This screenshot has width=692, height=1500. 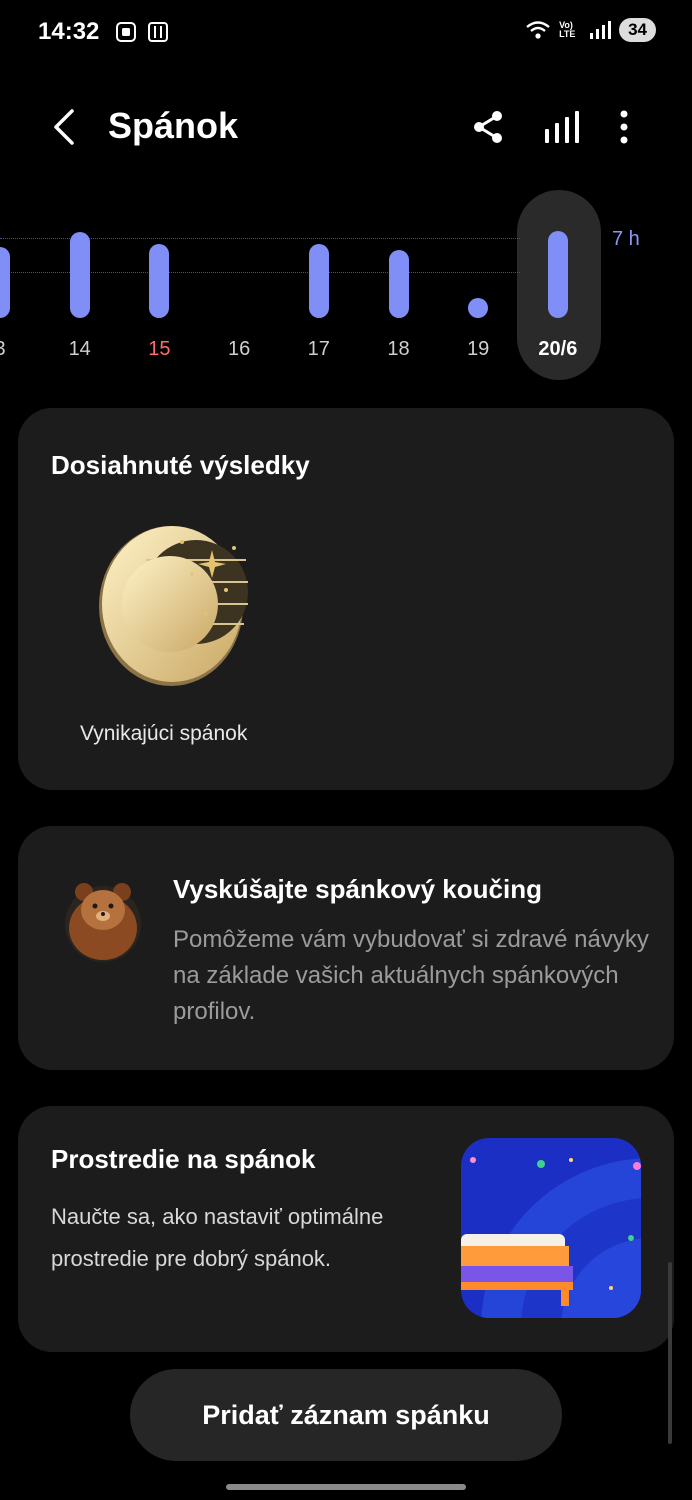 I want to click on more-options-icon, so click(x=624, y=127).